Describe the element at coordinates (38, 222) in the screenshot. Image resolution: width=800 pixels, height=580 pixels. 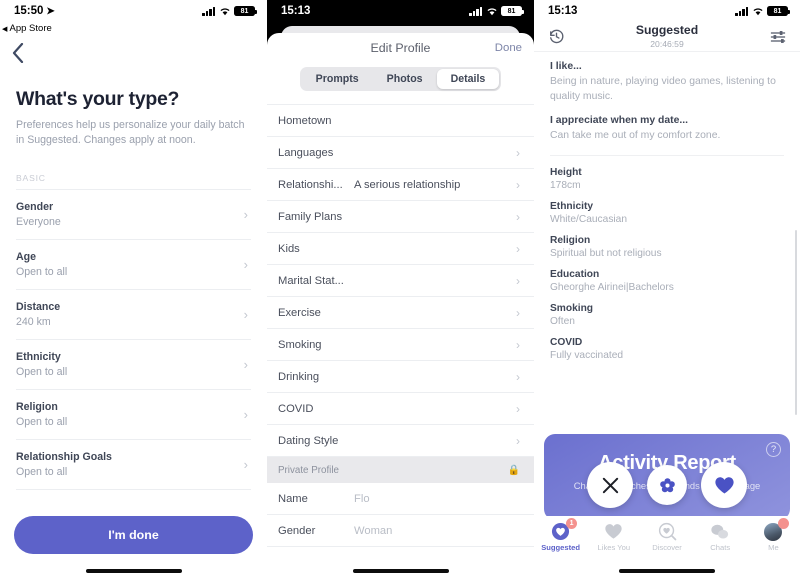
I see `pref-value: Everyone` at that location.